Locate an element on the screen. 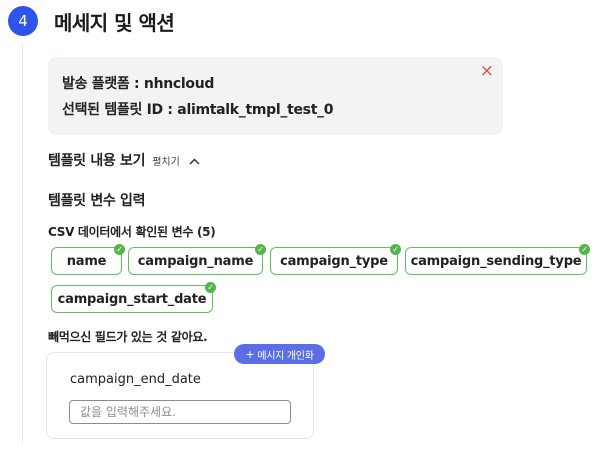 The width and height of the screenshot is (600, 457). missing-field-name: campaign_end_date is located at coordinates (135, 379).